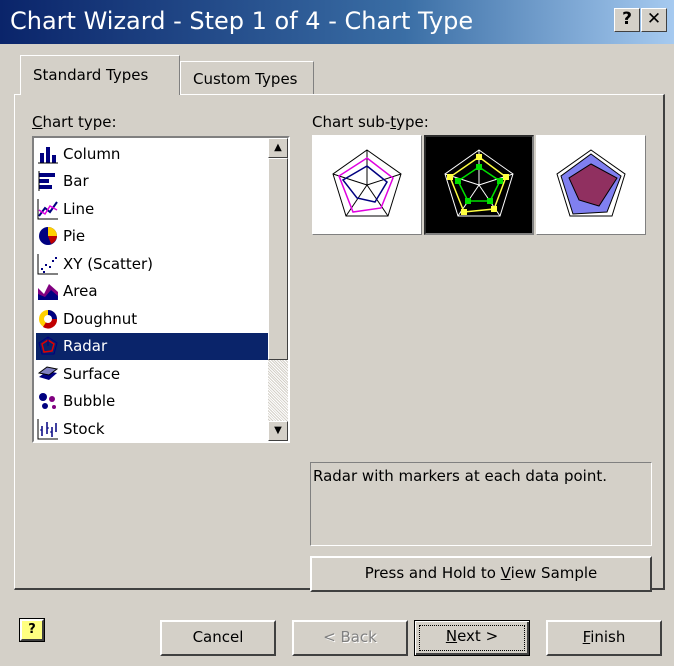 The image size is (674, 666). What do you see at coordinates (48, 319) in the screenshot?
I see `doughnut-chart-icon` at bounding box center [48, 319].